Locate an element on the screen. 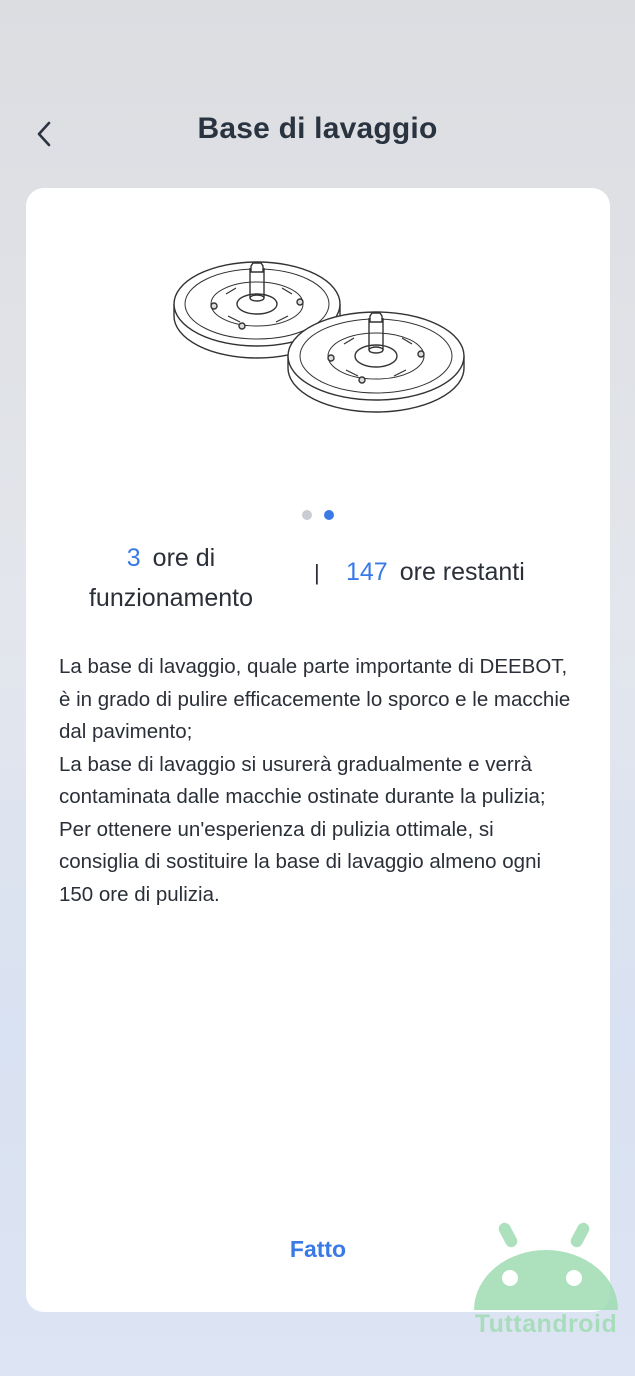 This screenshot has height=1376, width=635. android-robot-icon is located at coordinates (546, 1266).